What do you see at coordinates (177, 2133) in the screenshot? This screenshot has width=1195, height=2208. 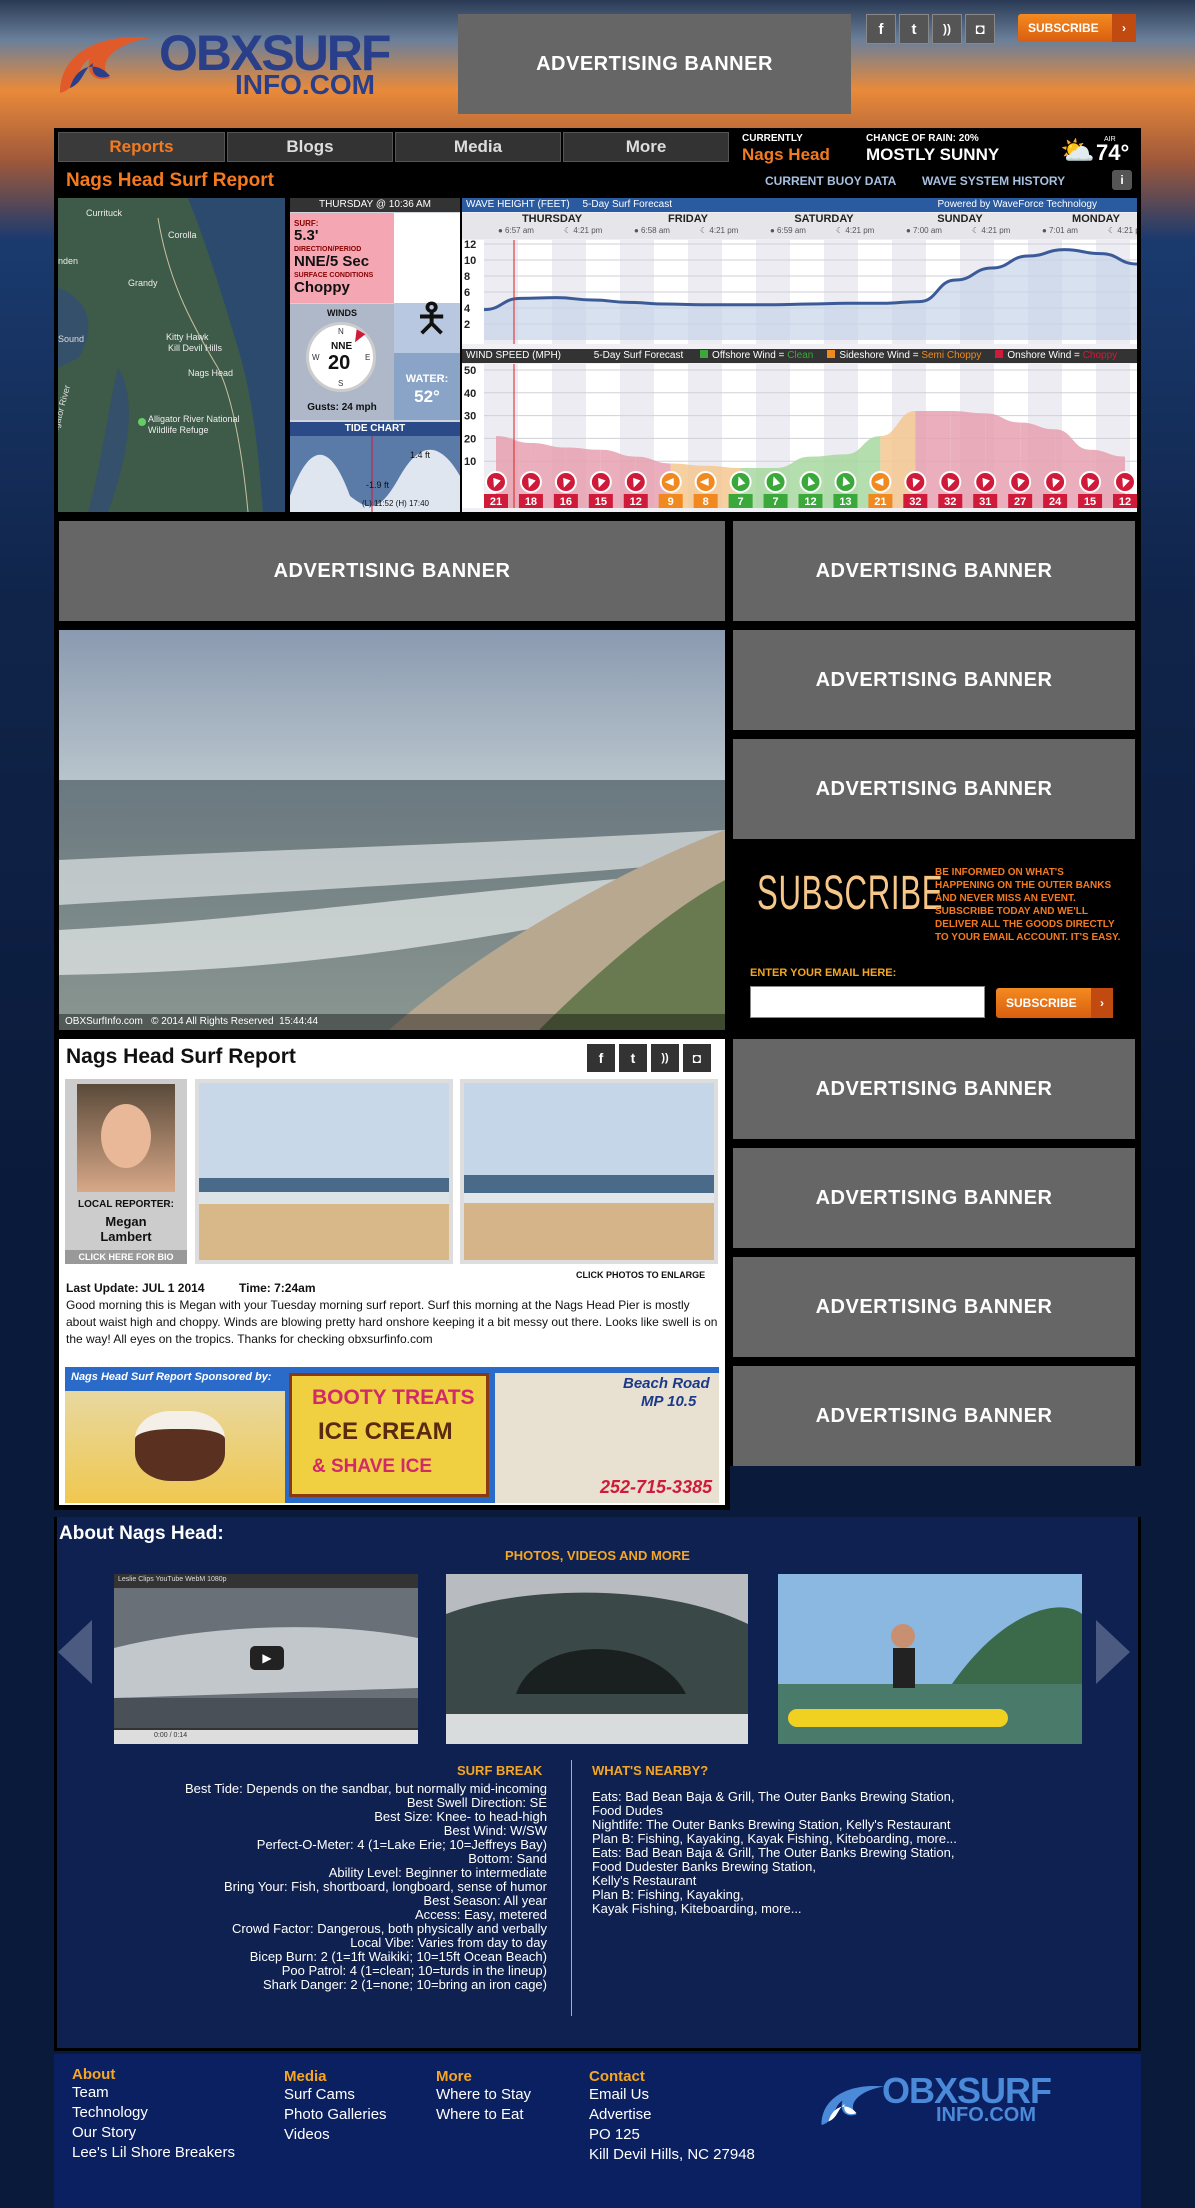 I see `footer-link: Our Story` at bounding box center [177, 2133].